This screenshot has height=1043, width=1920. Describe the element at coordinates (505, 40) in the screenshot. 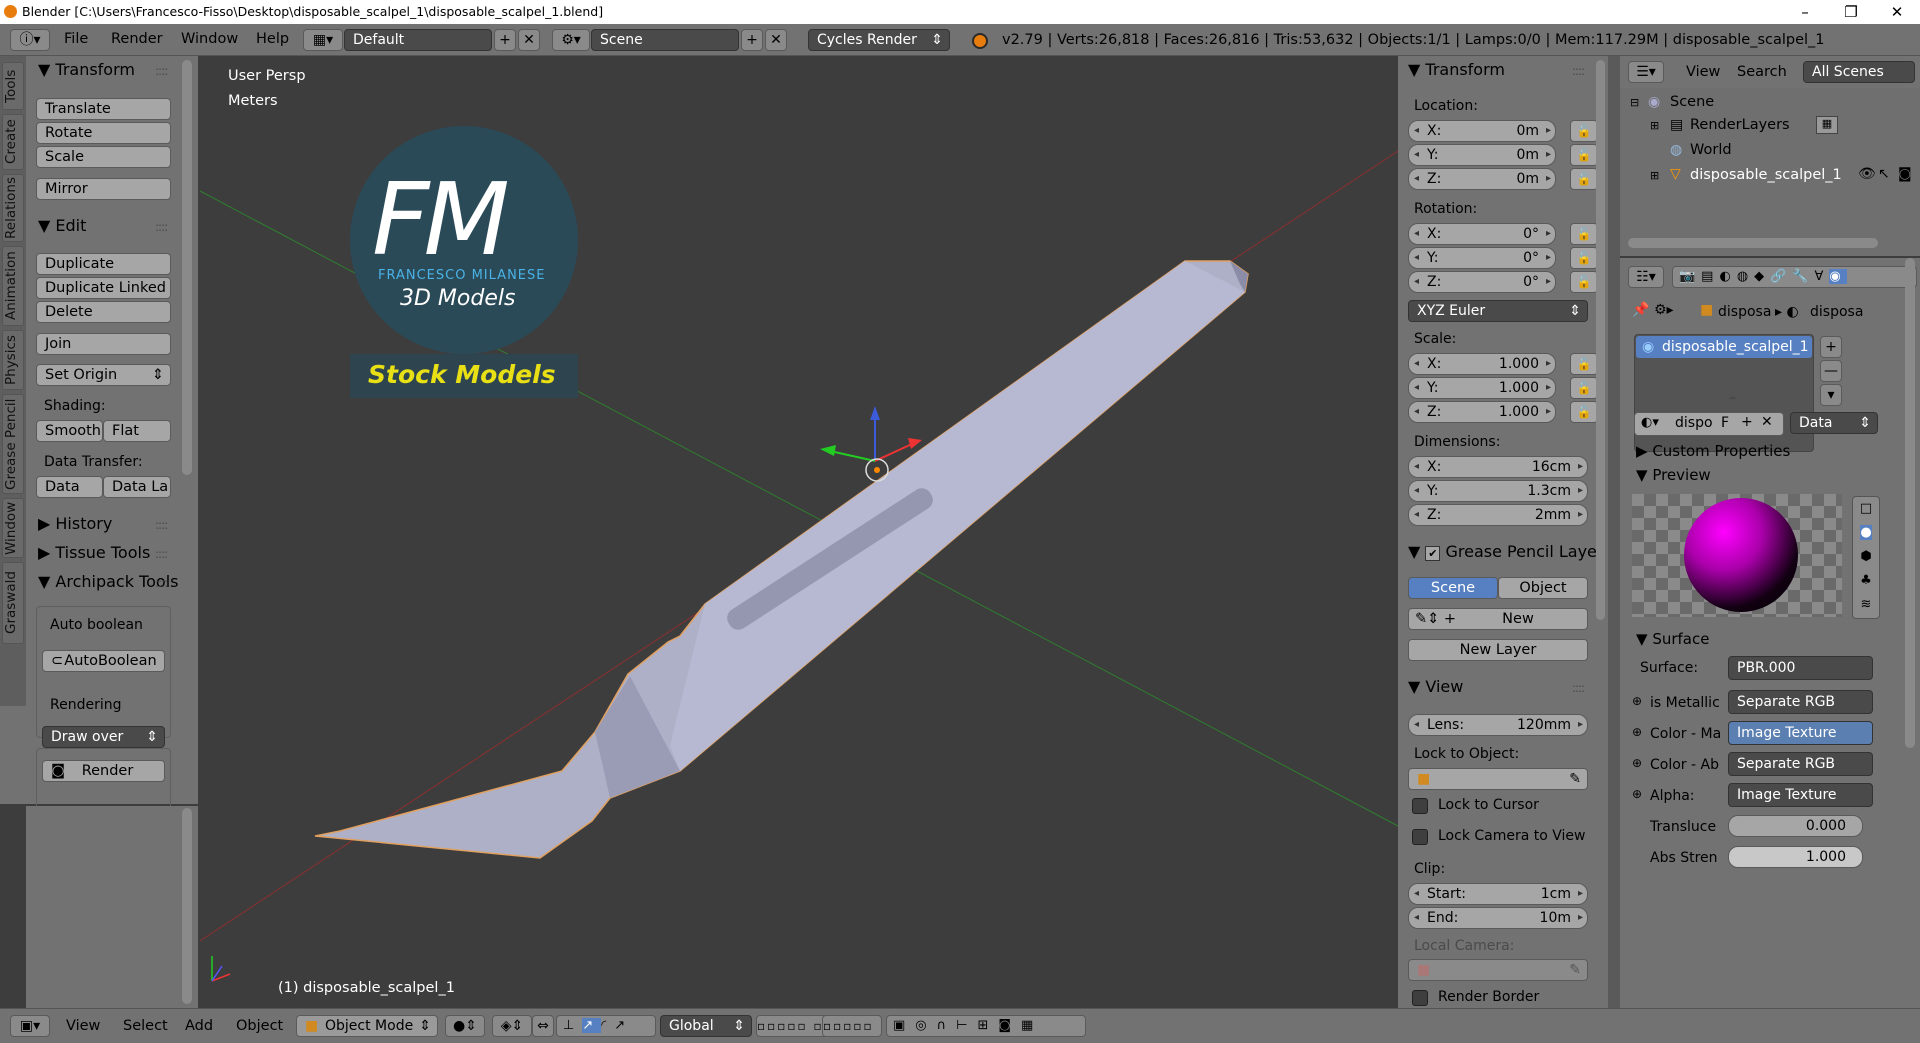

I see `add-screen-icon: +` at that location.